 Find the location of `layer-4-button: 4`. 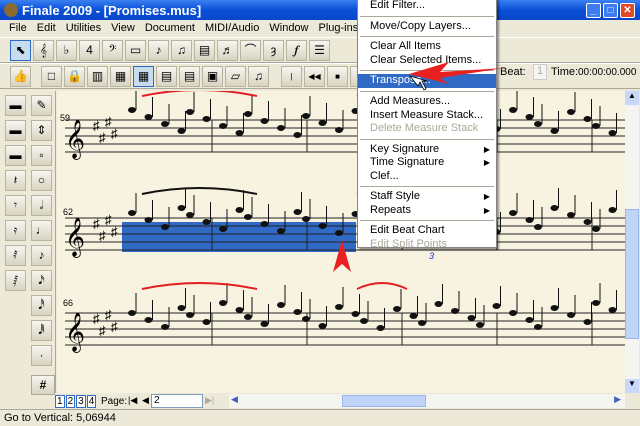

layer-4-button: 4 is located at coordinates (91, 401).